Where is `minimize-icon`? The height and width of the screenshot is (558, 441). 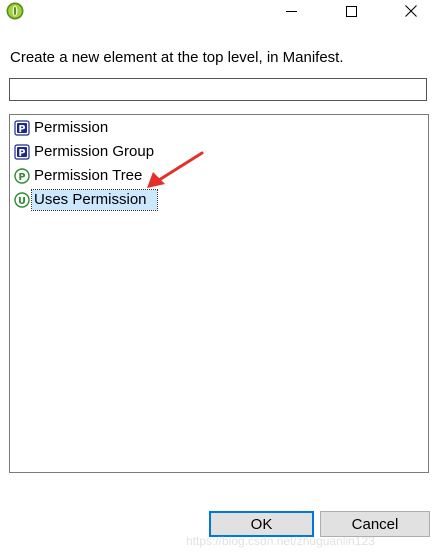
minimize-icon is located at coordinates (291, 11).